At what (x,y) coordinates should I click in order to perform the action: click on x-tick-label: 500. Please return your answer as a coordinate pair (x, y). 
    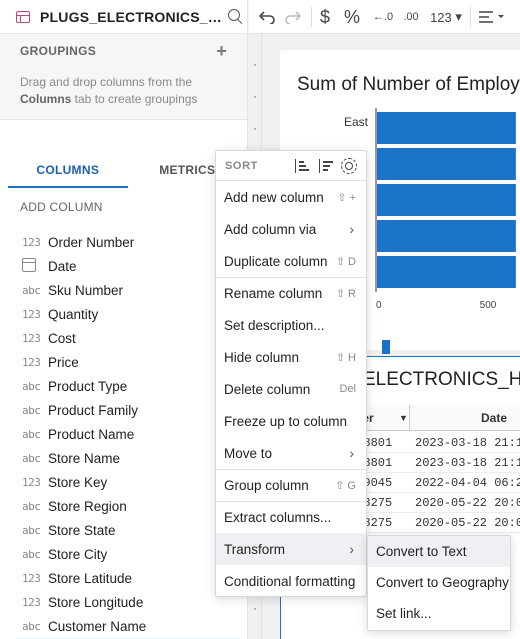
    Looking at the image, I should click on (488, 305).